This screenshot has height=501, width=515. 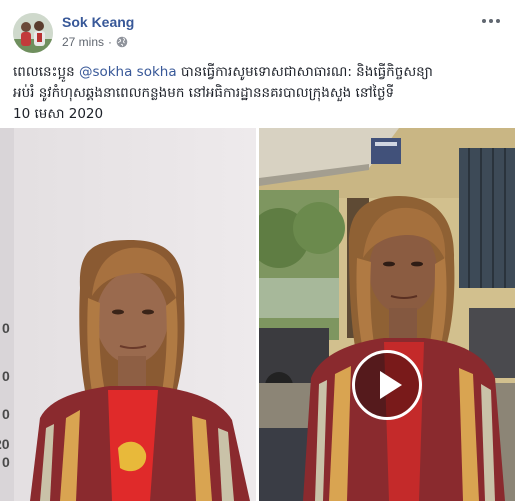 I want to click on globe-icon, so click(x=122, y=42).